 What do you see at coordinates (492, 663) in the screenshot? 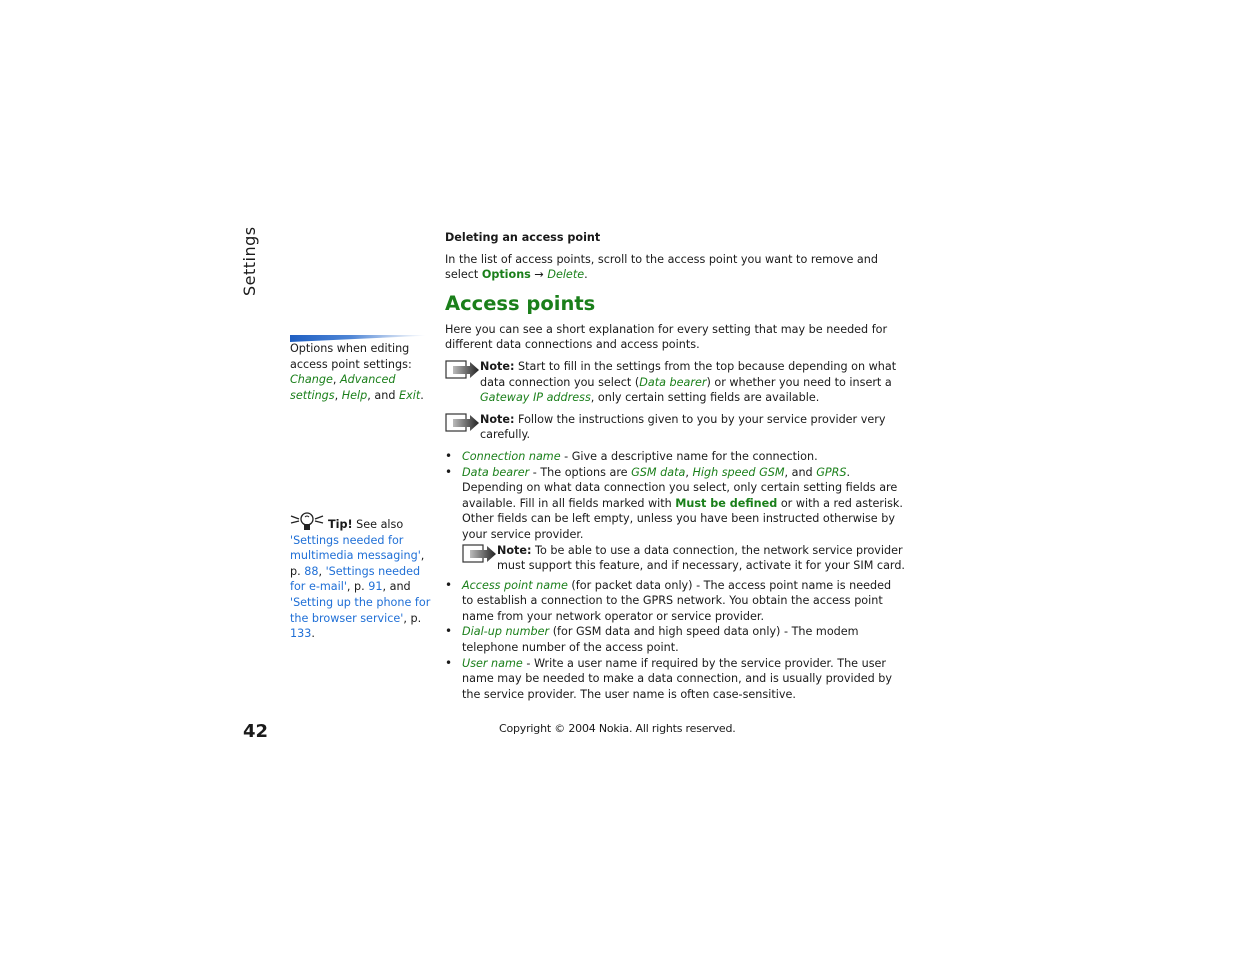
I see `term: User name` at bounding box center [492, 663].